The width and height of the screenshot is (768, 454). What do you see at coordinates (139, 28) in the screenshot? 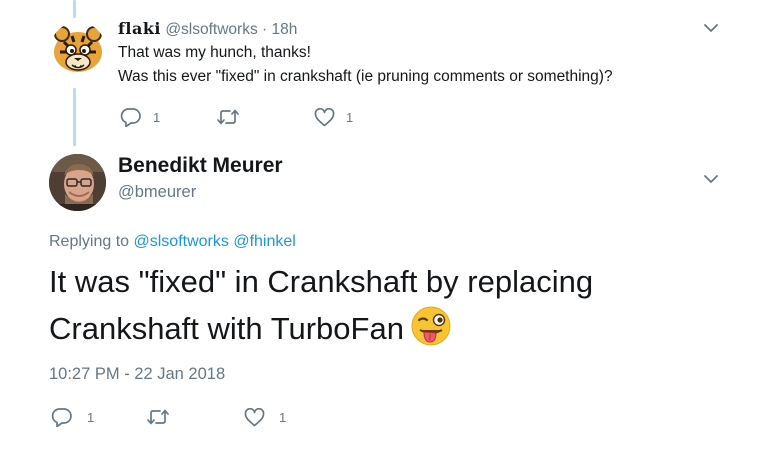
I see `display-name: flaki` at bounding box center [139, 28].